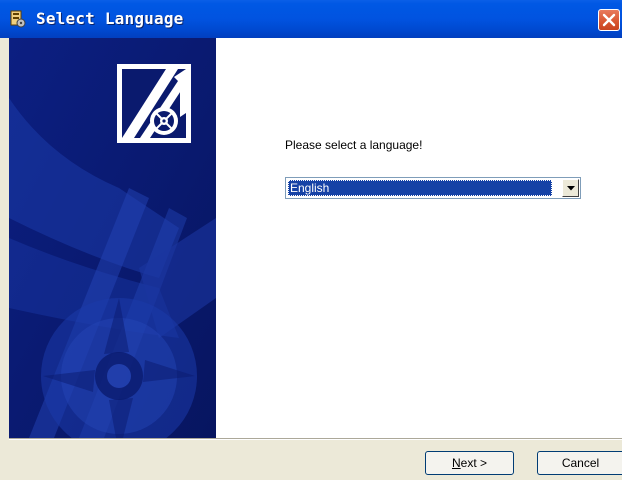  What do you see at coordinates (420, 188) in the screenshot?
I see `language-select-value: English` at bounding box center [420, 188].